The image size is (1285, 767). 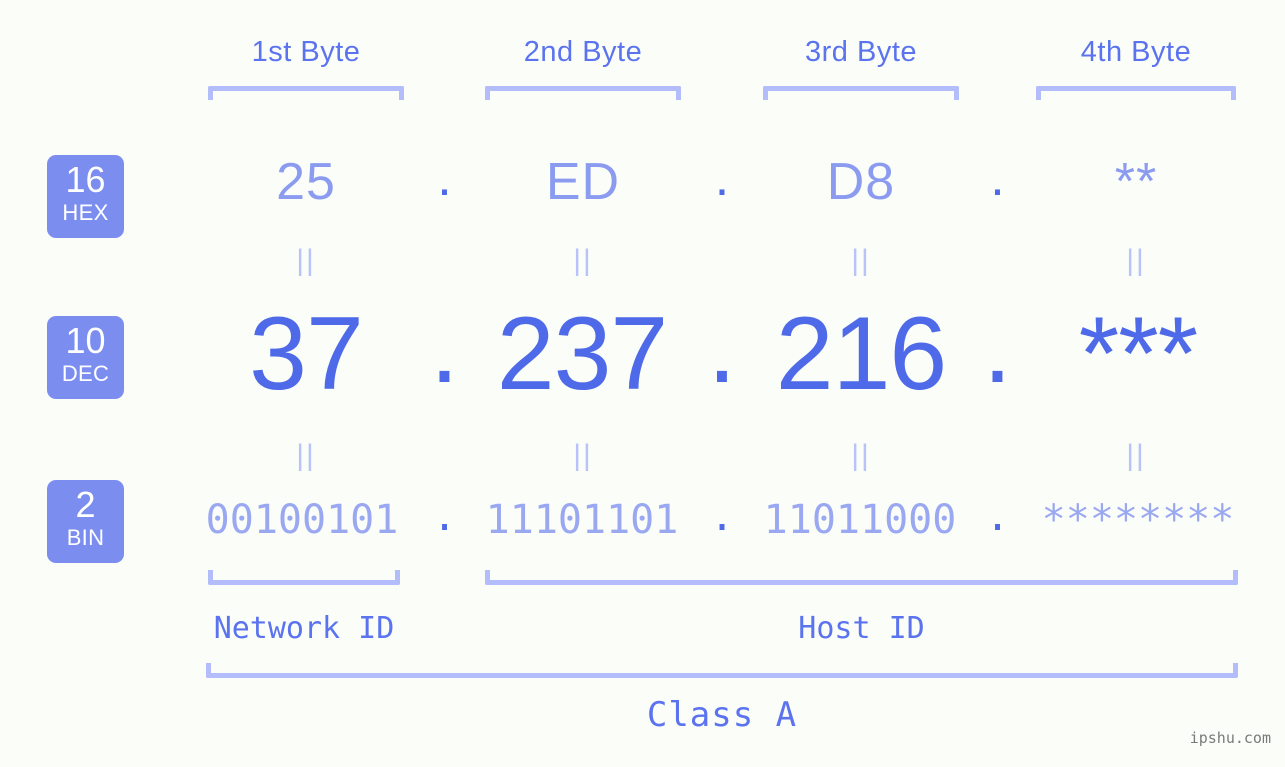 I want to click on dec-byte-1: 37, so click(x=306, y=354).